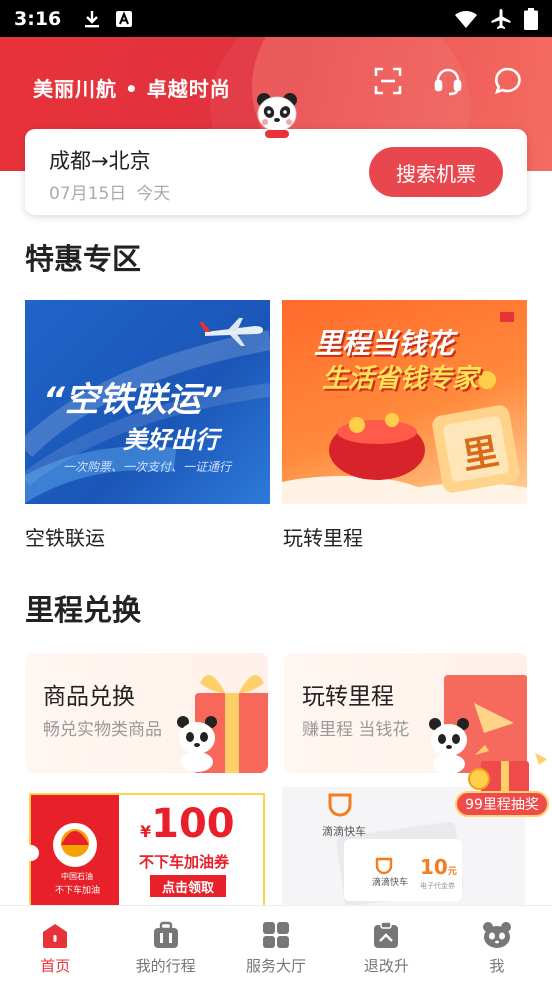 The width and height of the screenshot is (552, 983). What do you see at coordinates (348, 697) in the screenshot?
I see `miles-play-title: 玩转里程` at bounding box center [348, 697].